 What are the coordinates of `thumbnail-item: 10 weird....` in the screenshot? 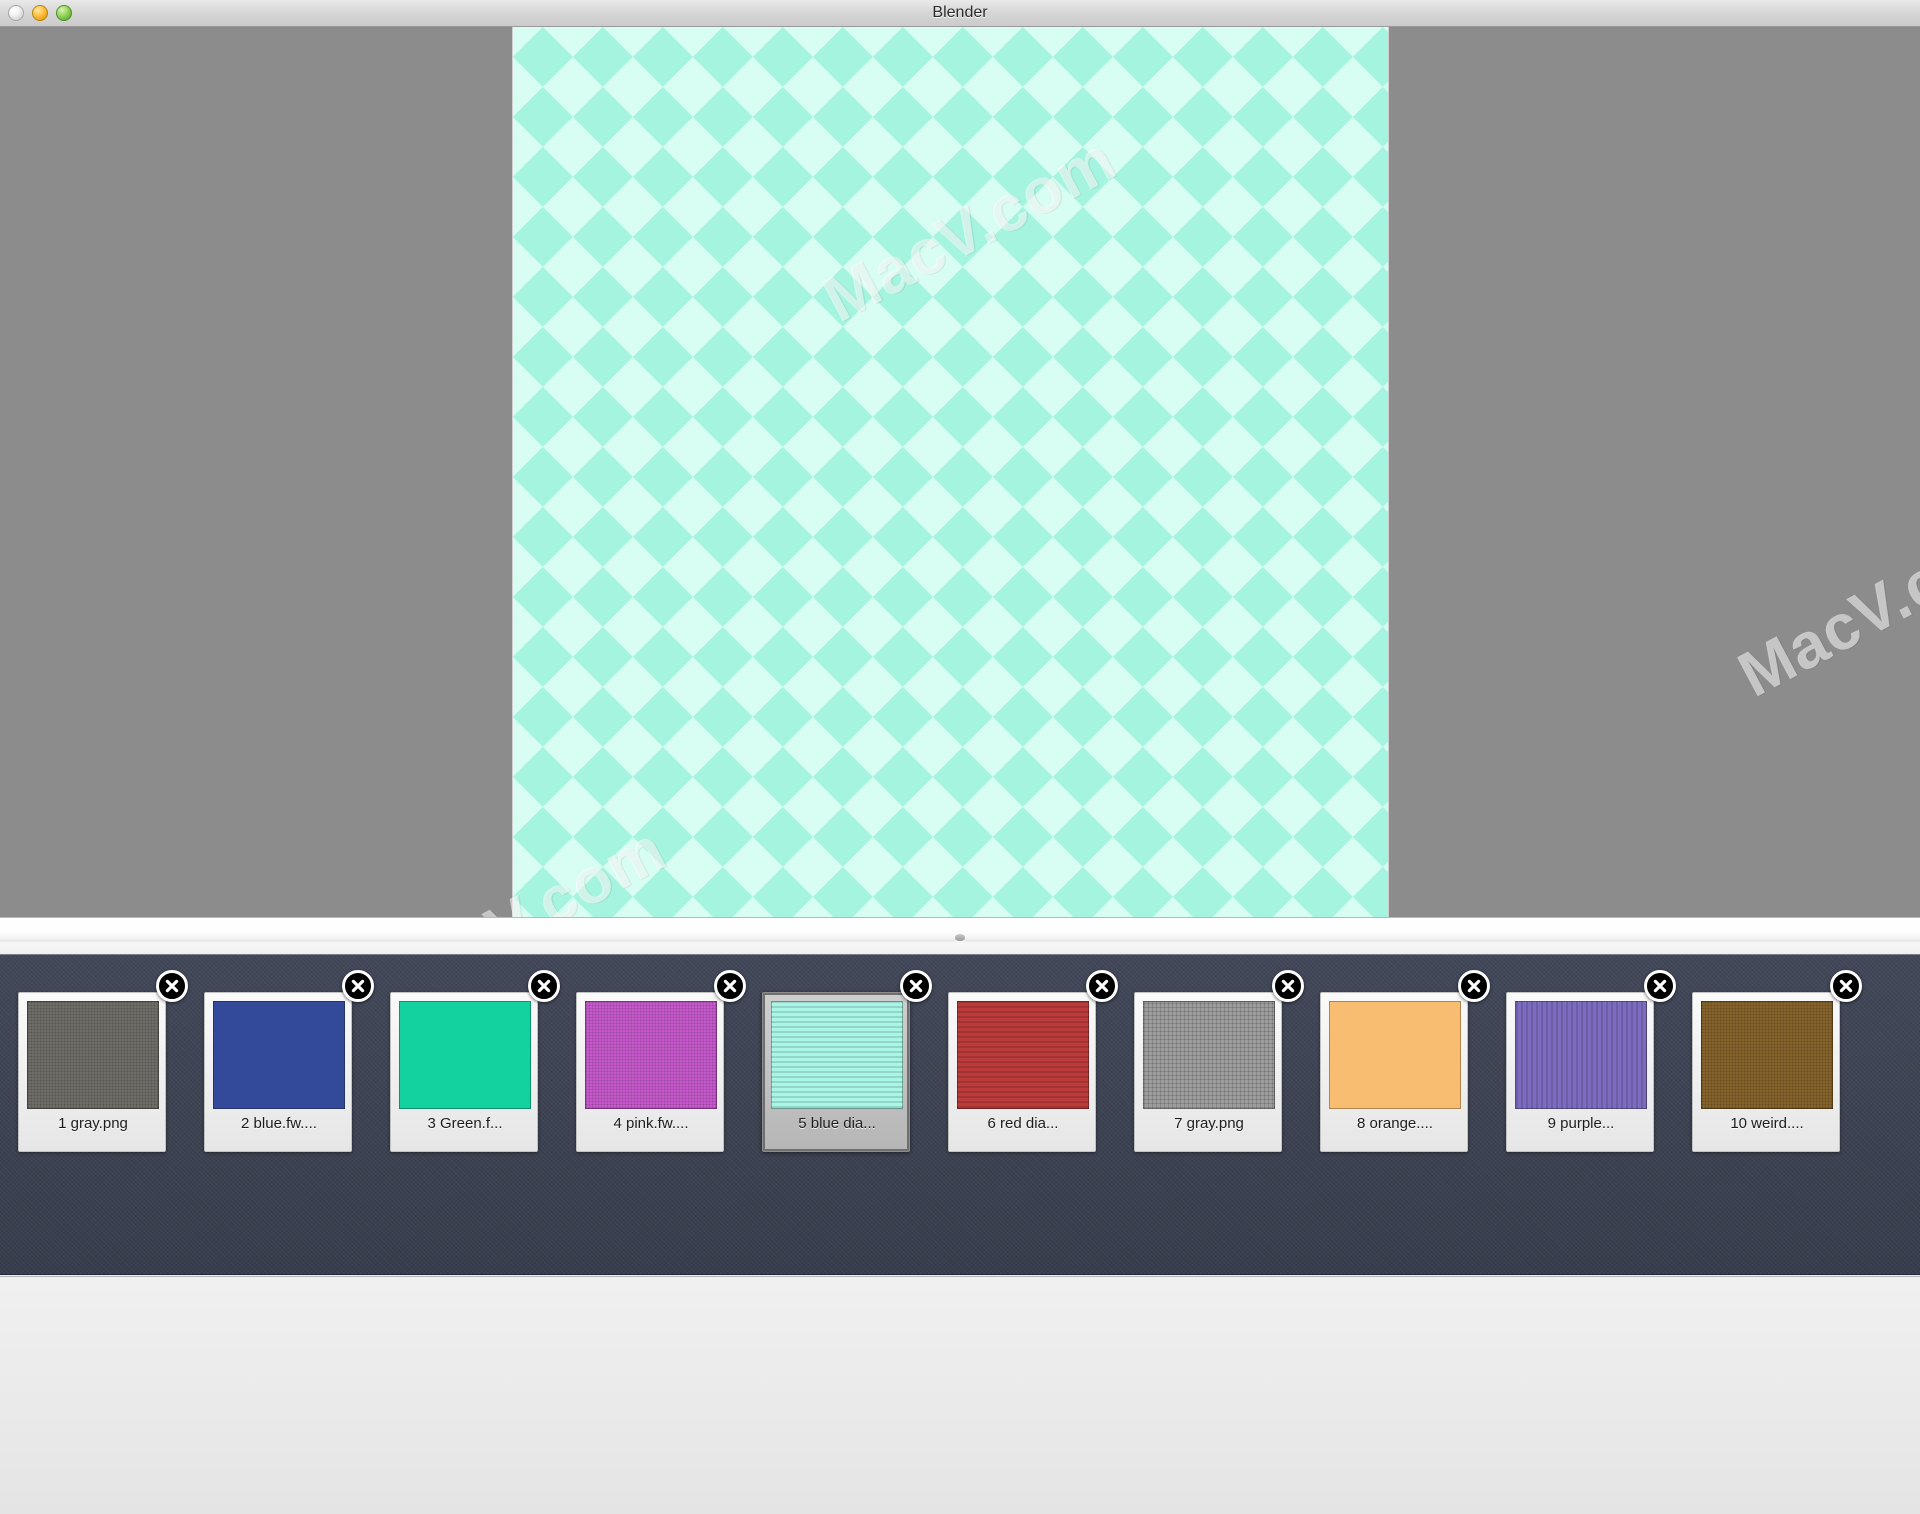 It's located at (1781, 1061).